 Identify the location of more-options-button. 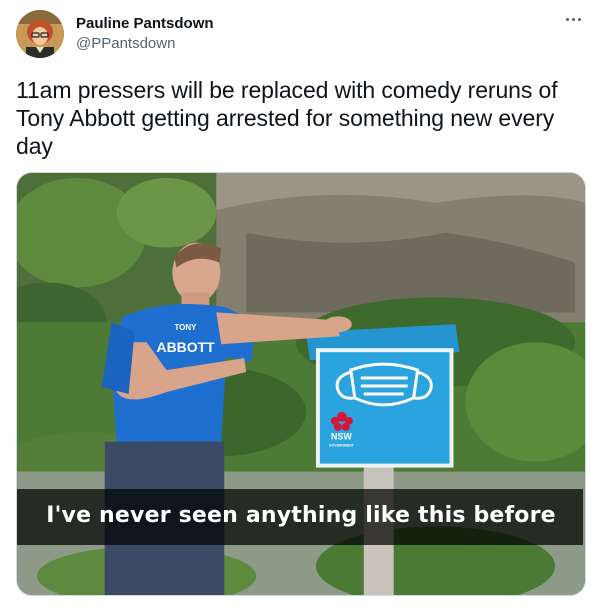
(573, 19).